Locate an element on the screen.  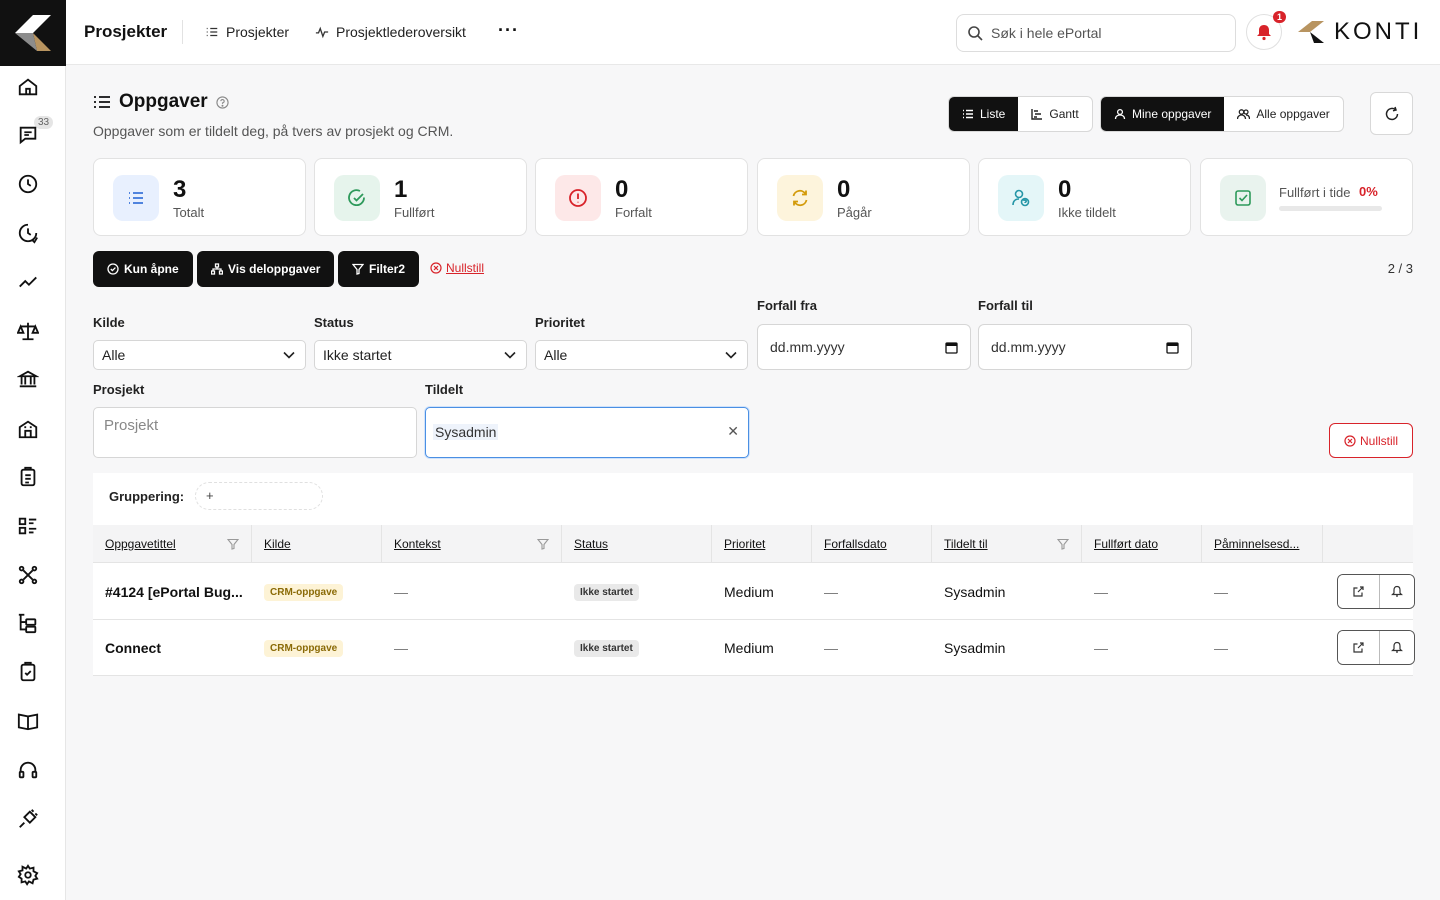
view-gantt-button: Gantt is located at coordinates (1054, 114).